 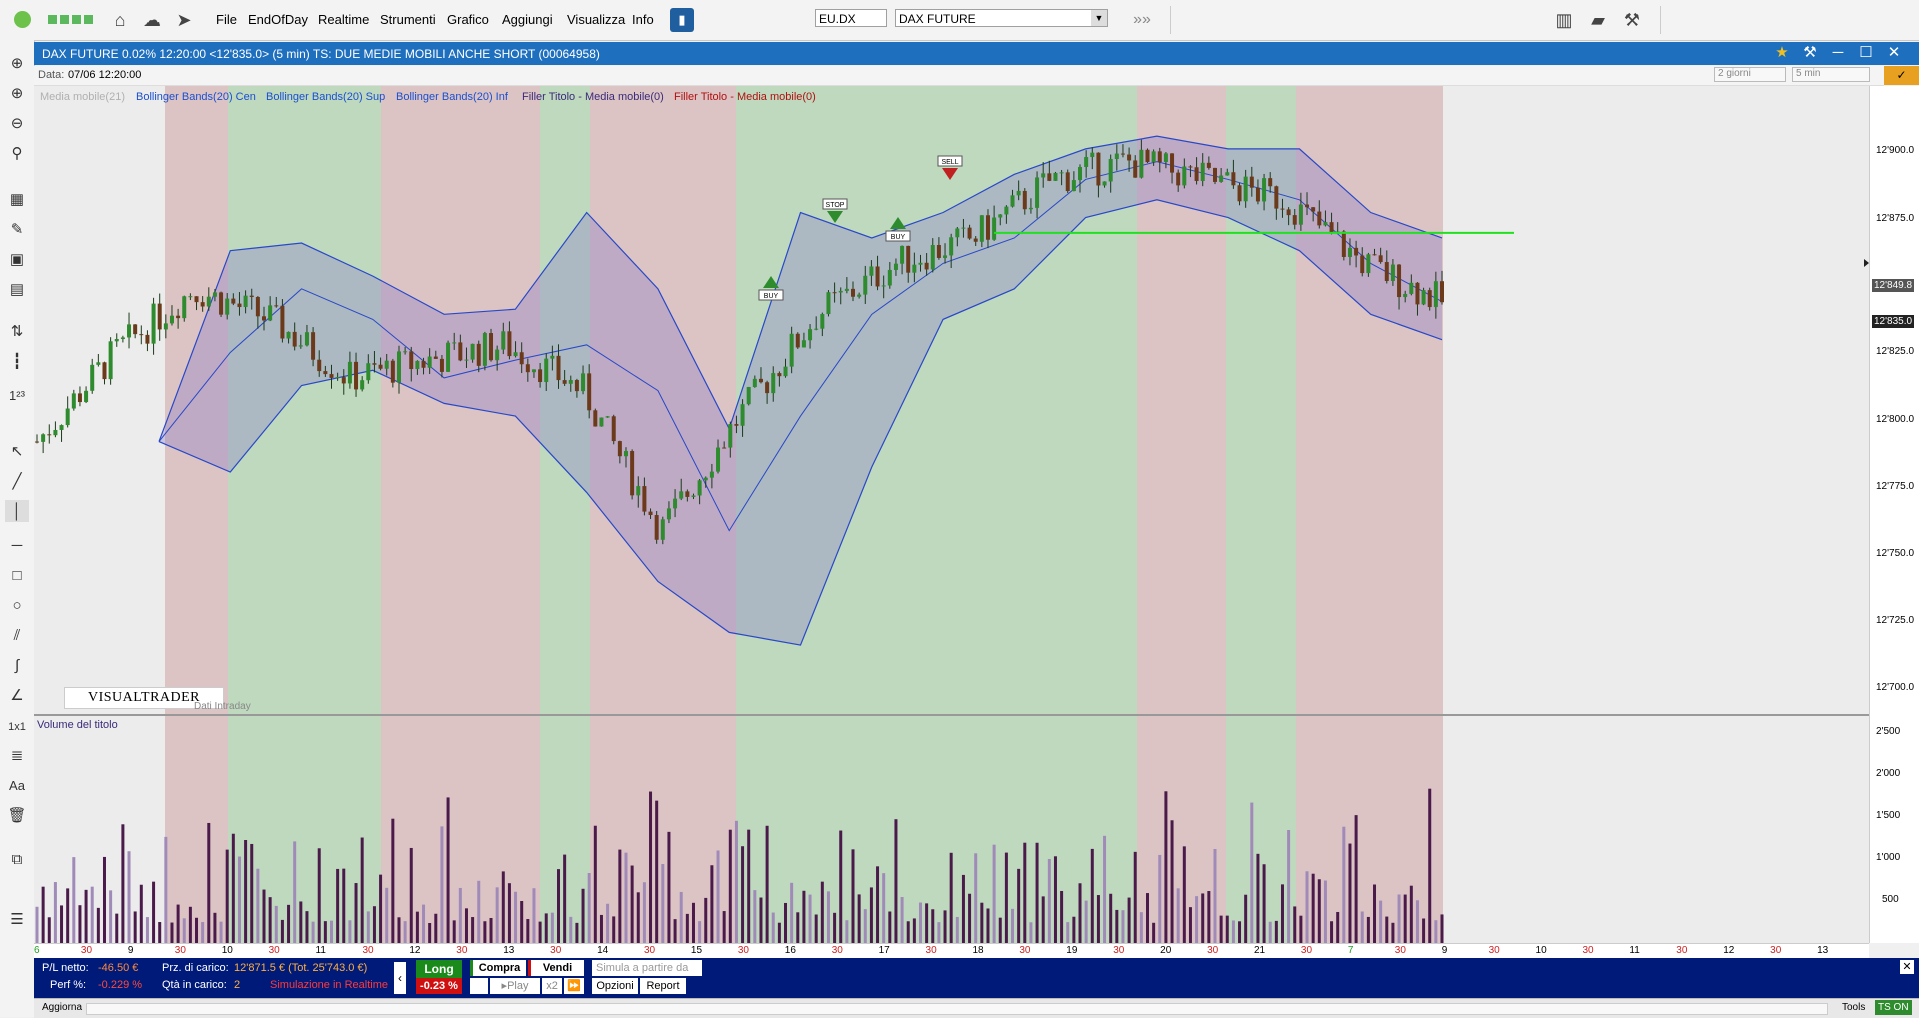 What do you see at coordinates (400, 978) in the screenshot?
I see `collapse-panel-icon: ‹` at bounding box center [400, 978].